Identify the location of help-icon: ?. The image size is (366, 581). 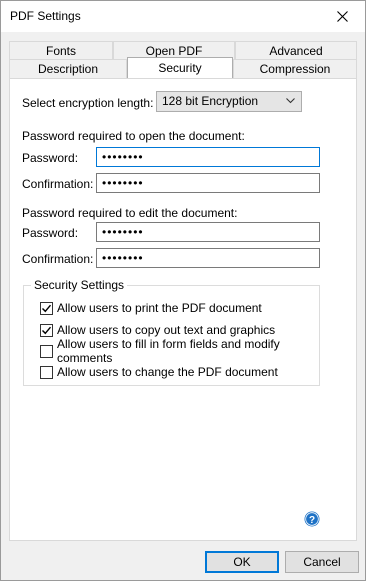
(312, 519).